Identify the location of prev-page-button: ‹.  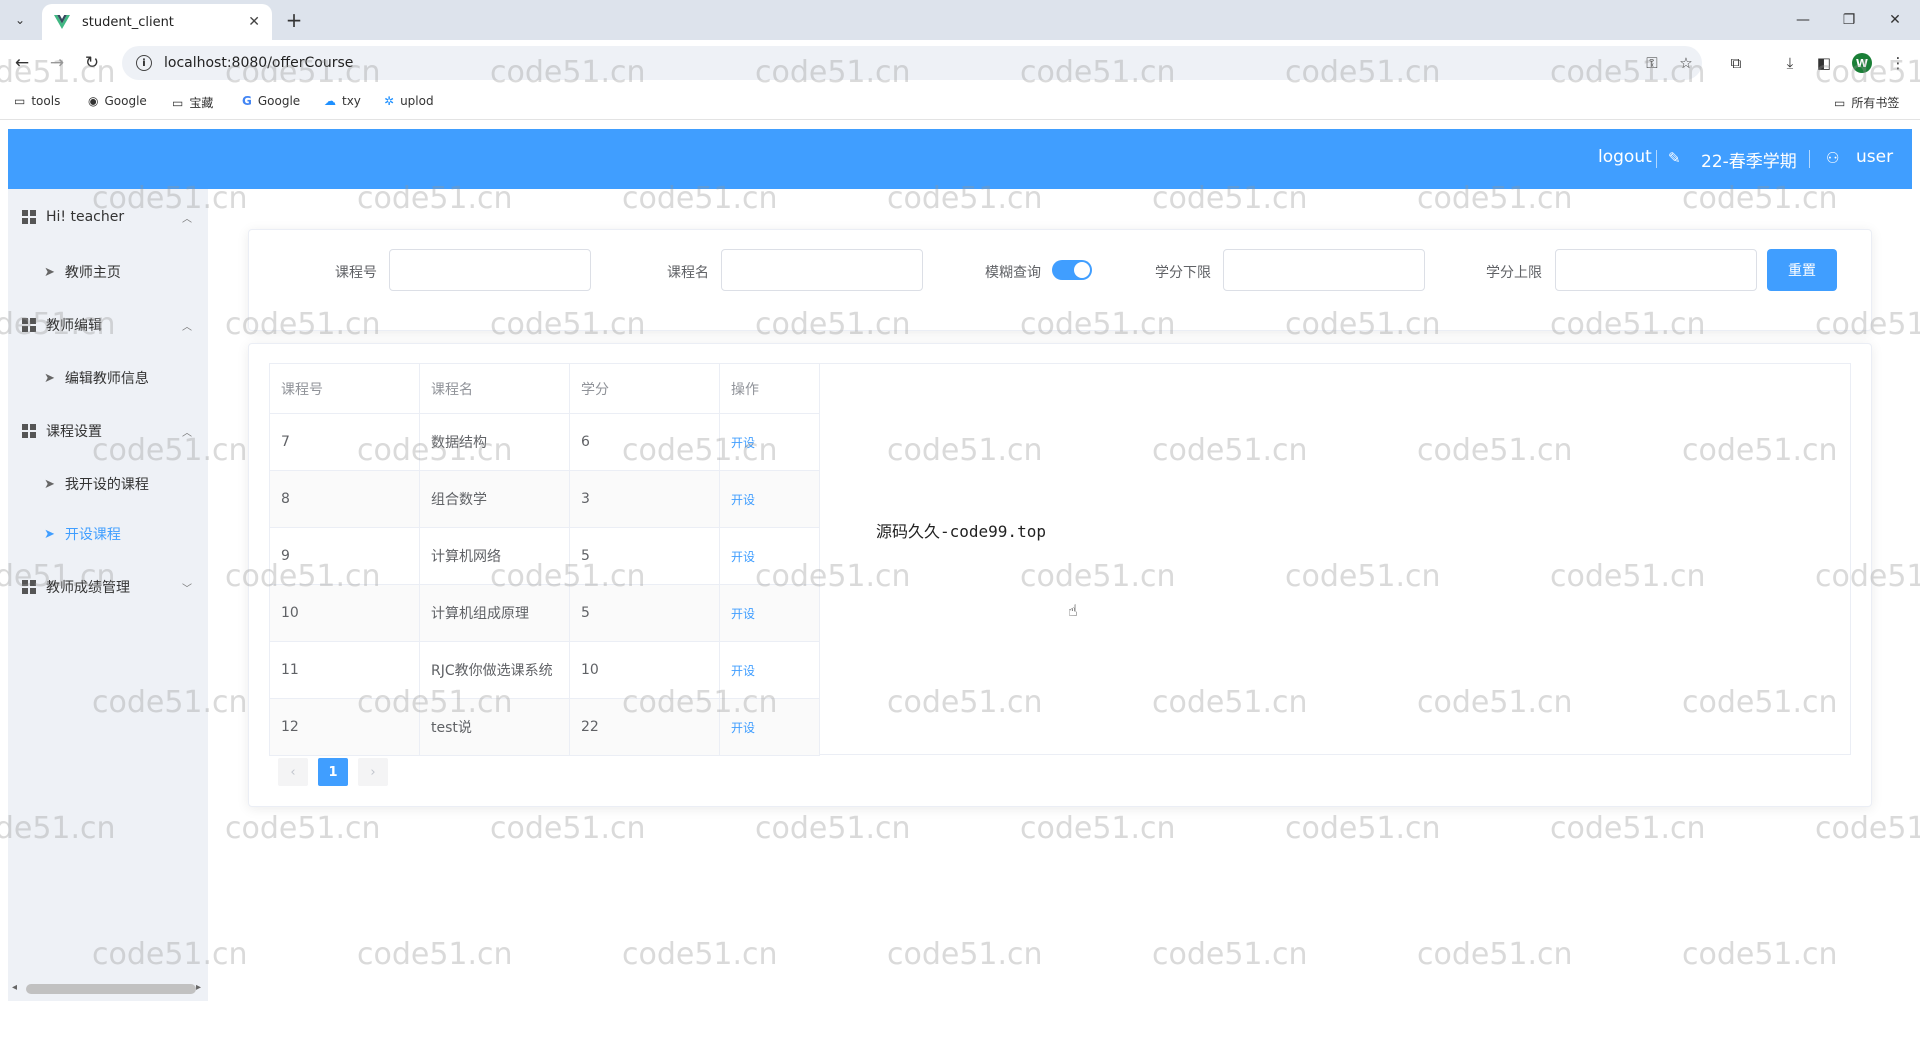
(293, 772).